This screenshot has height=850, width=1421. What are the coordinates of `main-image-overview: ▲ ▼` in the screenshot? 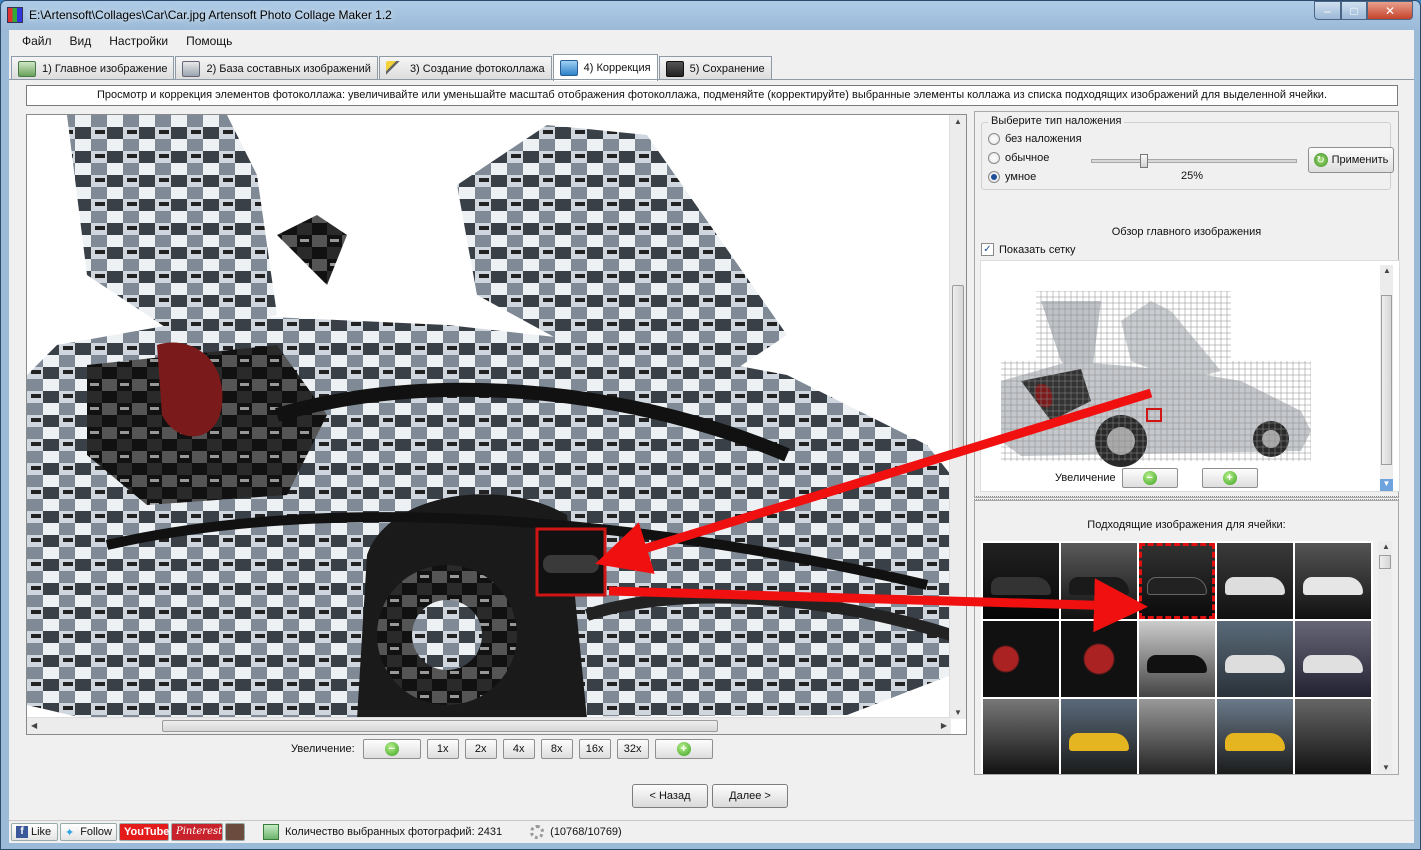 It's located at (1190, 376).